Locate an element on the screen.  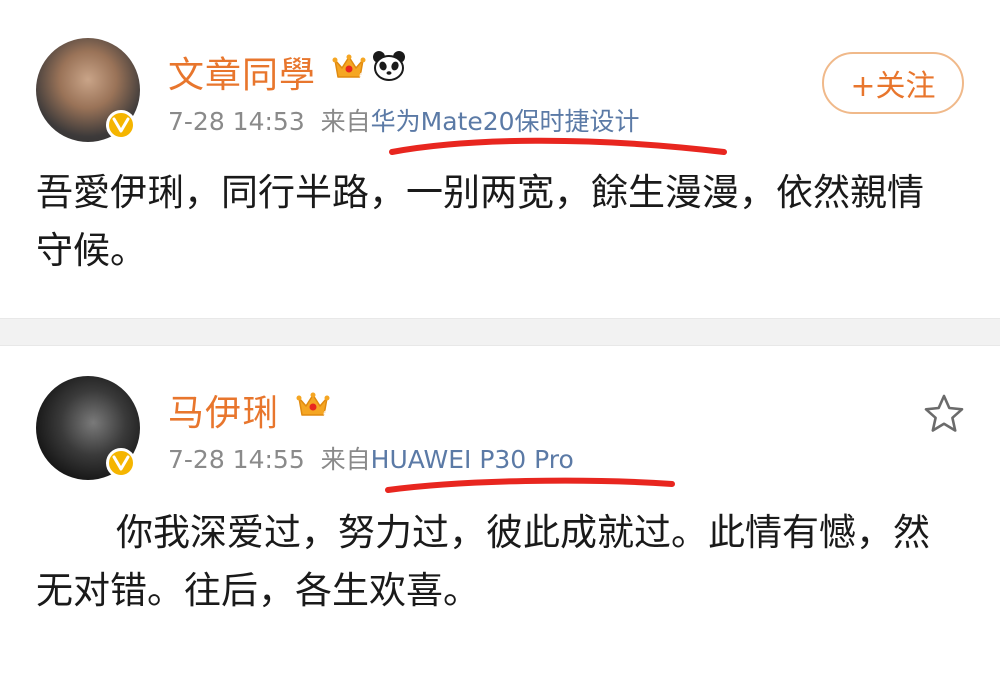
post-time: 7-28 14:53 is located at coordinates (236, 121).